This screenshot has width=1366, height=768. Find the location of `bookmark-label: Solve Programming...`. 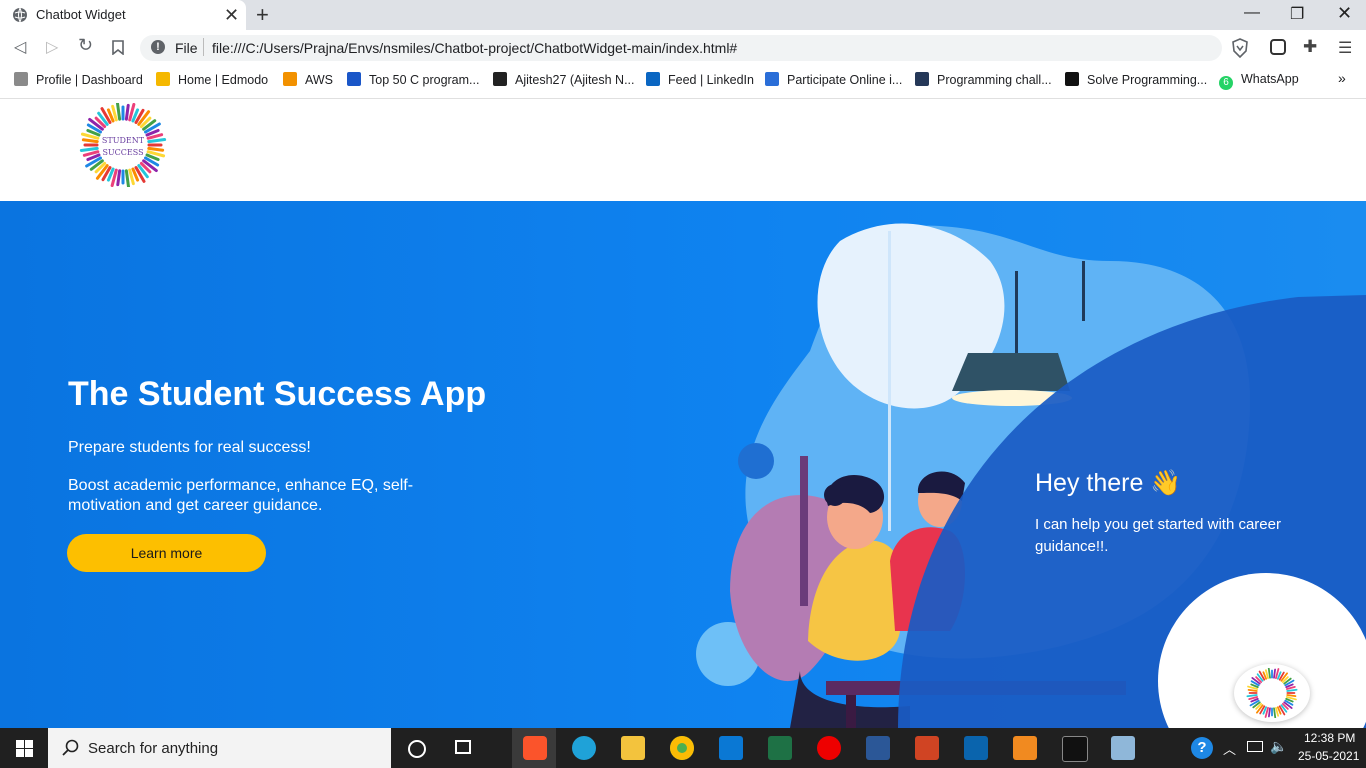

bookmark-label: Solve Programming... is located at coordinates (1147, 80).